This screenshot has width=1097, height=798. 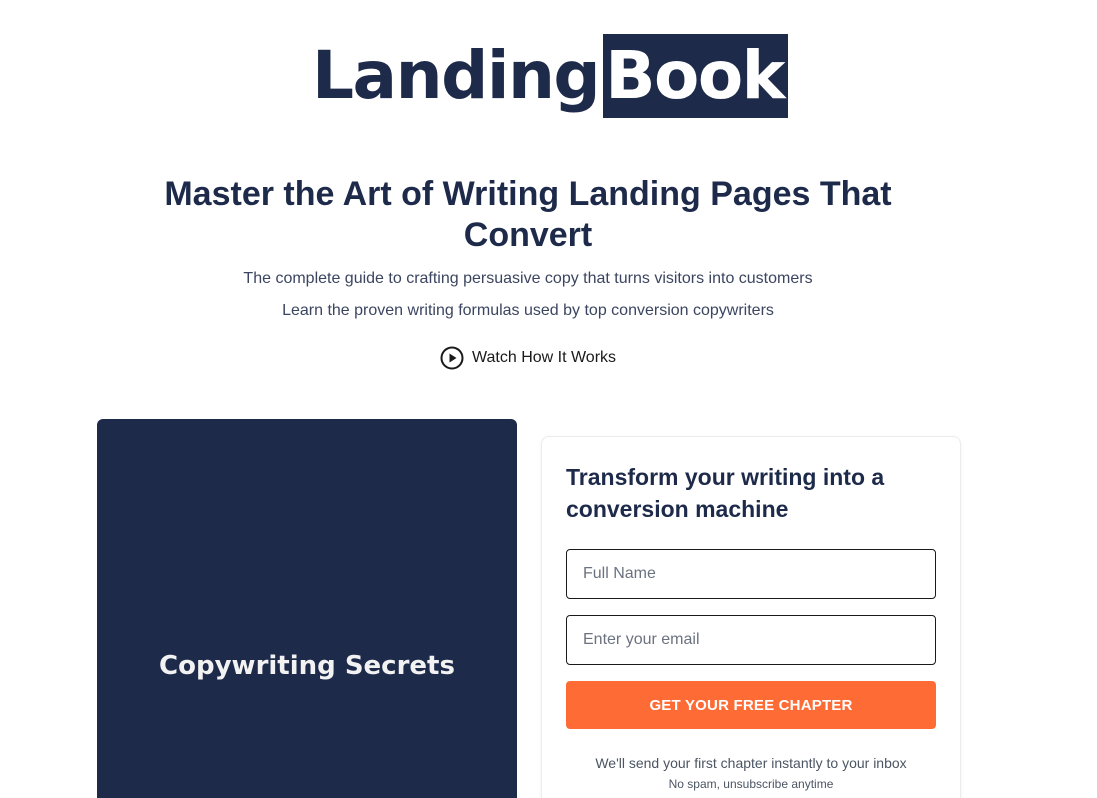 I want to click on no-spam-note: No spam, unsubscribe anytime, so click(x=751, y=784).